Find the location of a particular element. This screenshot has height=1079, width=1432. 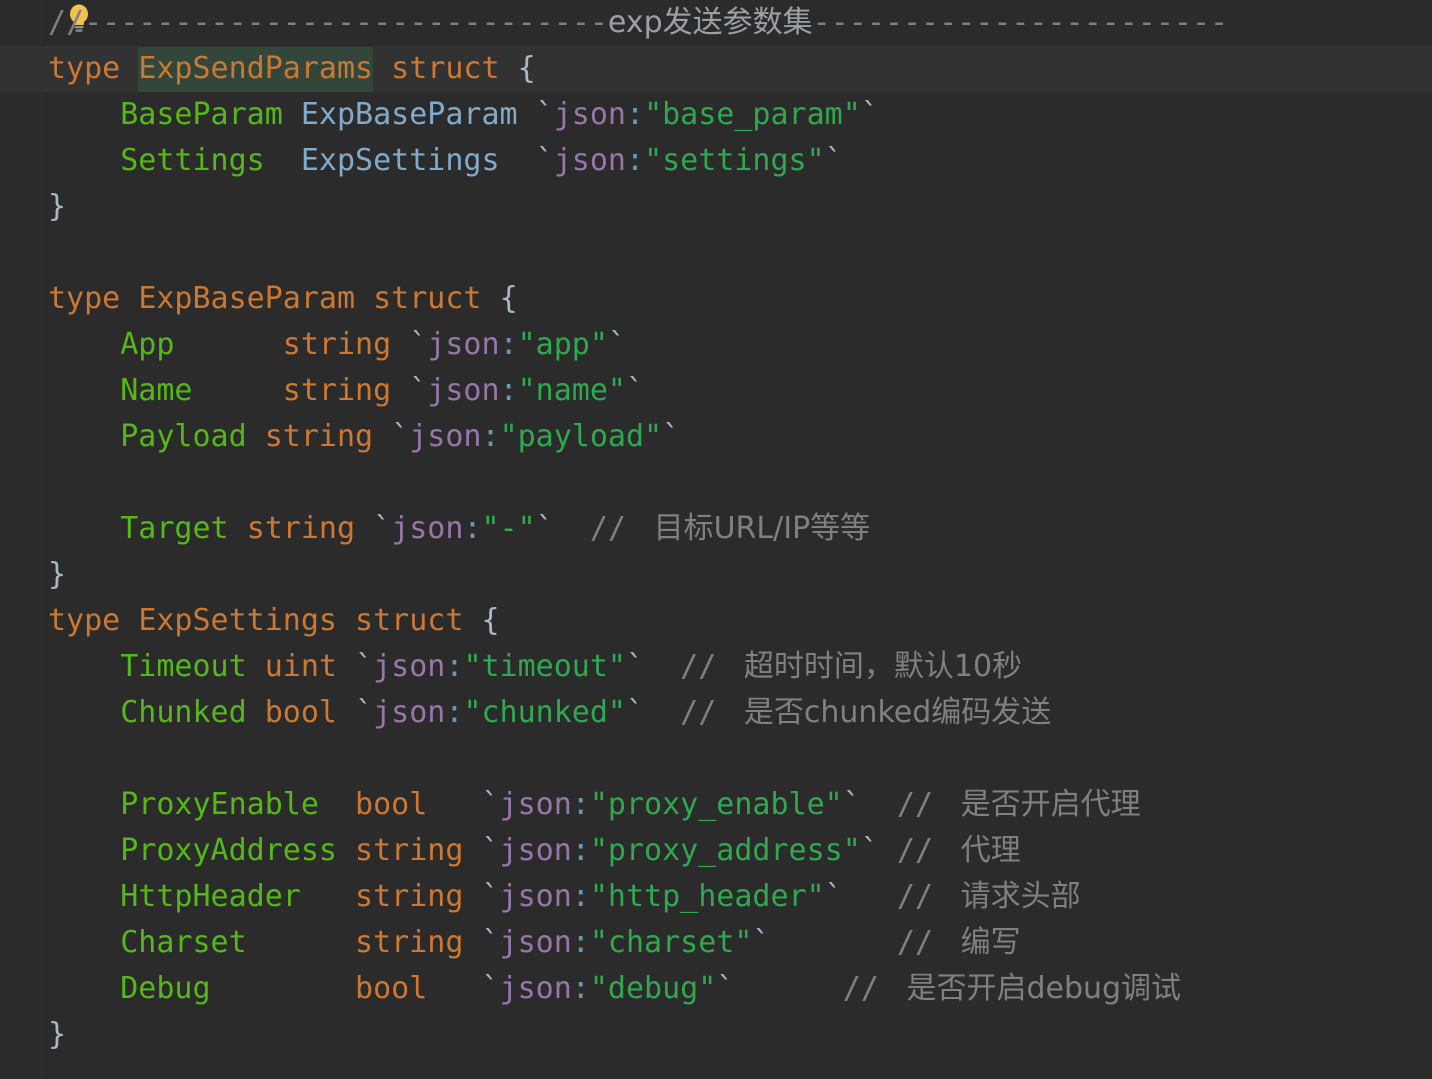

code-line: type ExpSendParams struct { is located at coordinates (292, 69).